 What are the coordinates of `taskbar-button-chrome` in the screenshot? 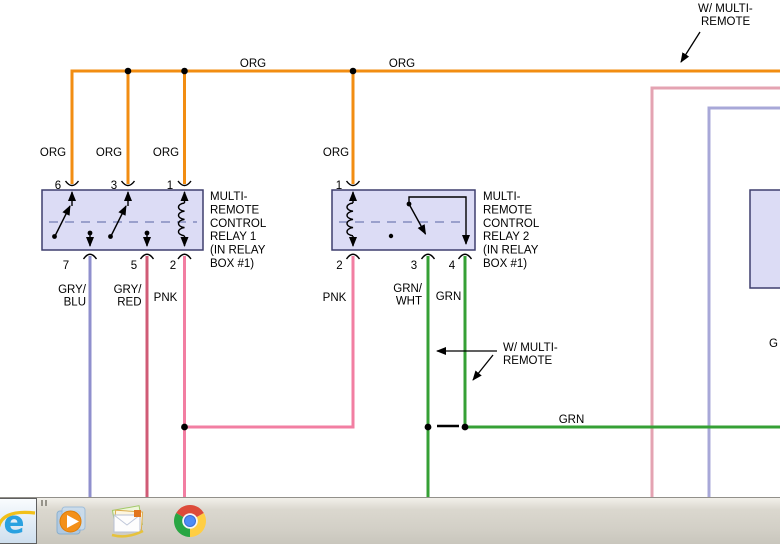 It's located at (190, 523).